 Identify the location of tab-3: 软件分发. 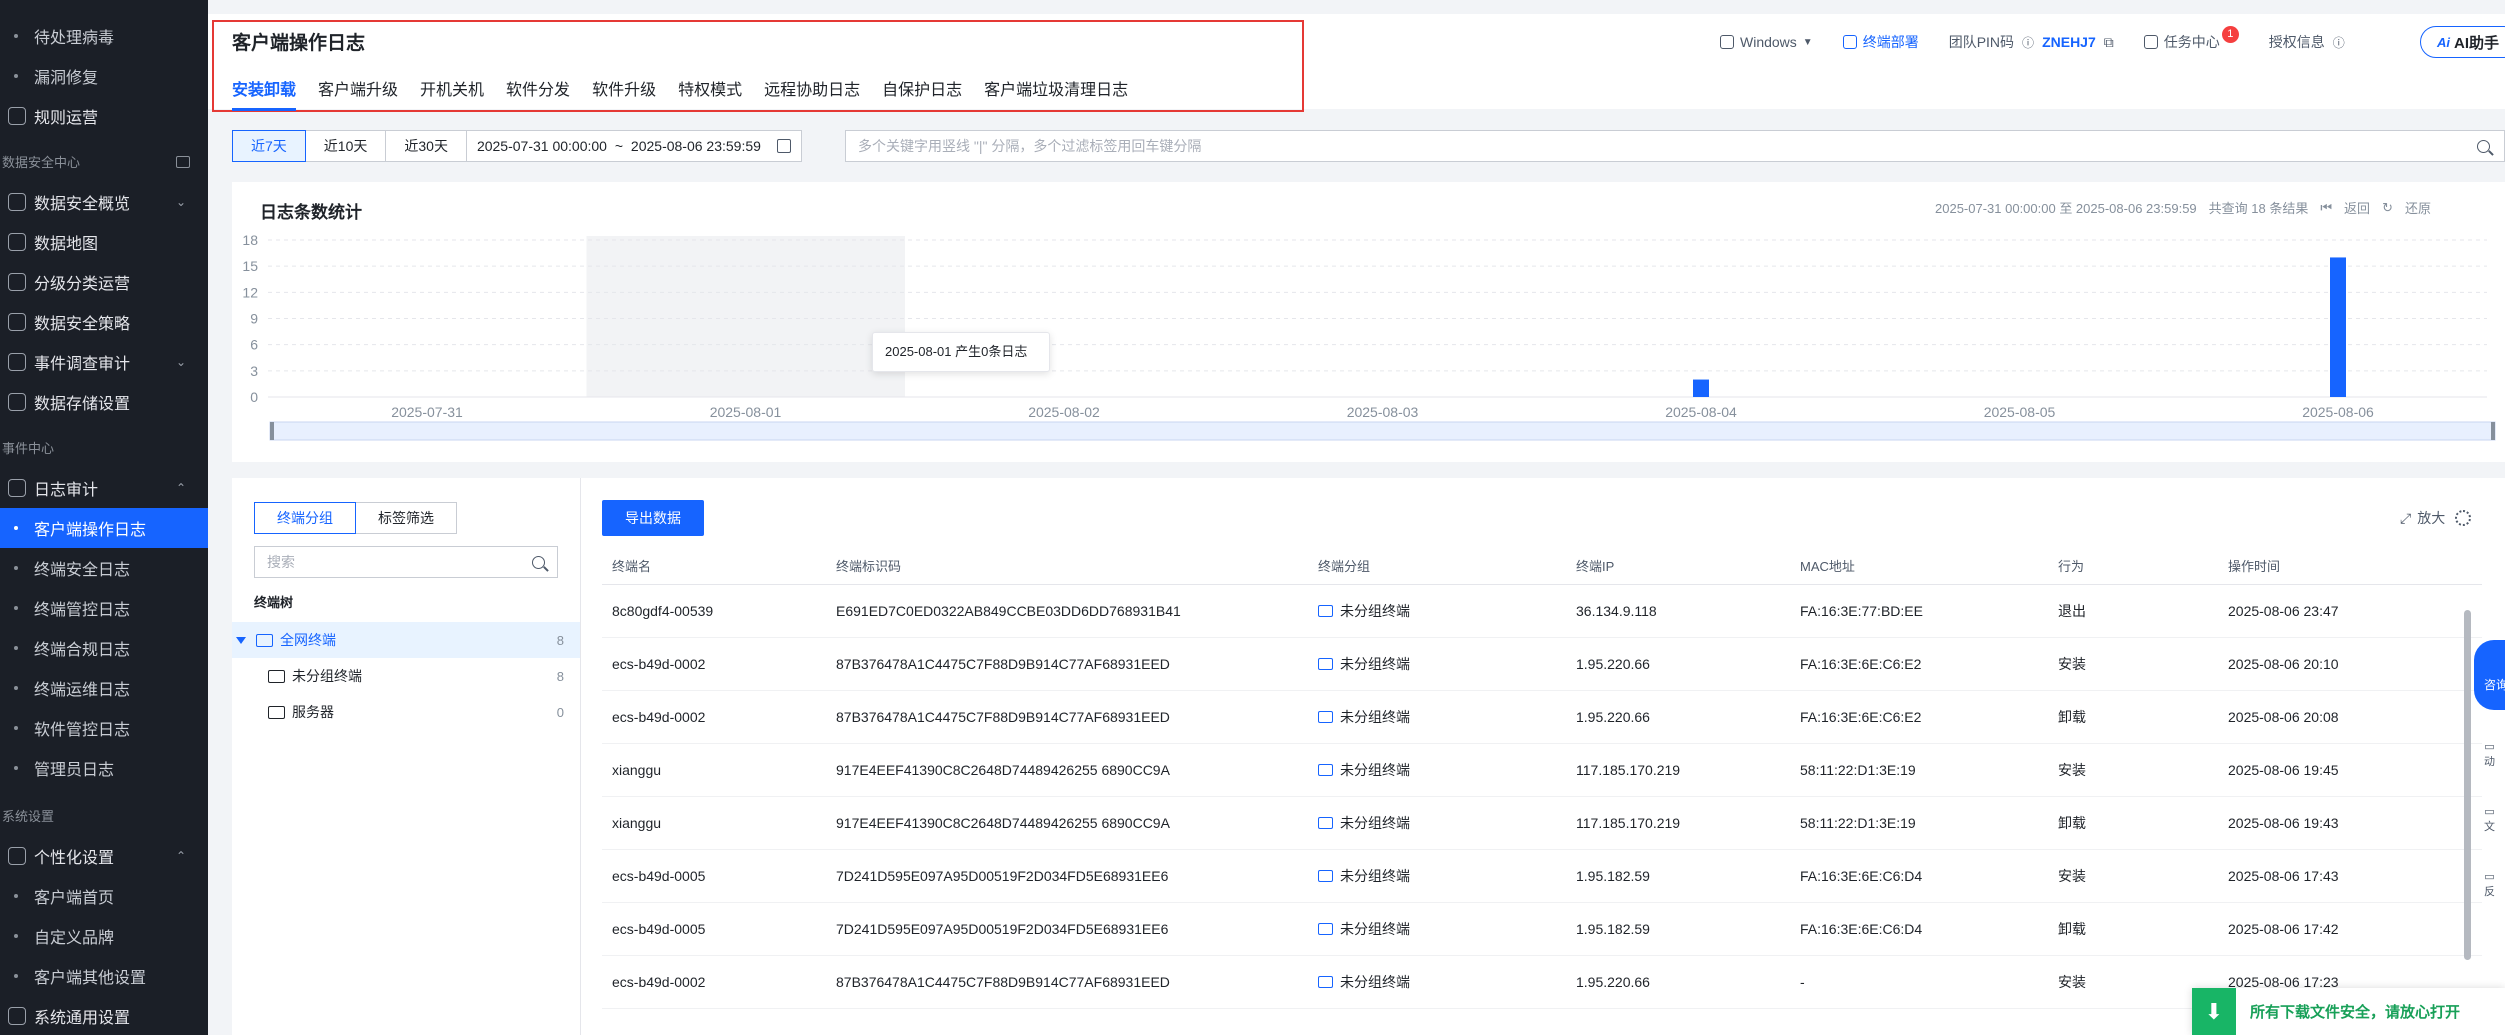
(538, 93).